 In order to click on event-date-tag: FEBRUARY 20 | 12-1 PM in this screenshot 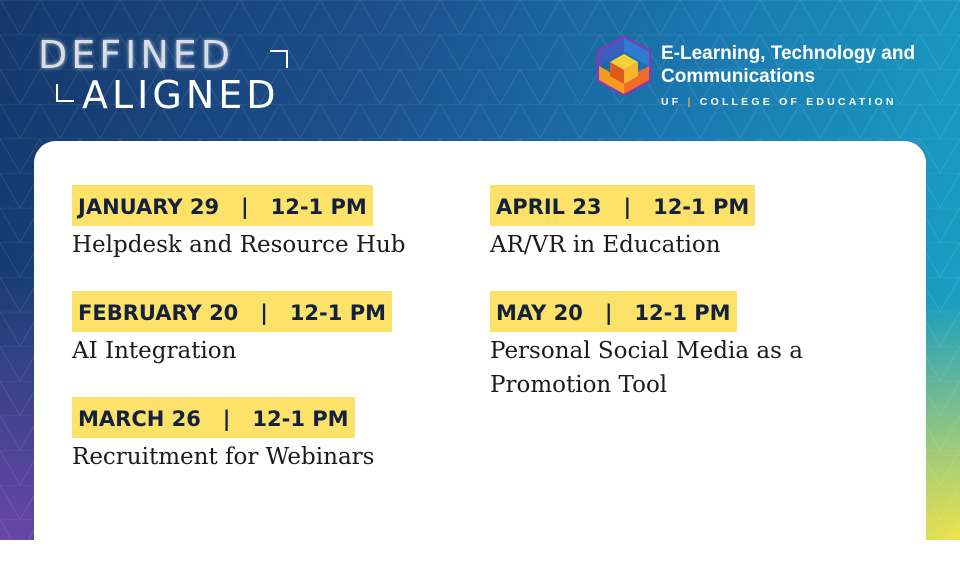, I will do `click(232, 311)`.